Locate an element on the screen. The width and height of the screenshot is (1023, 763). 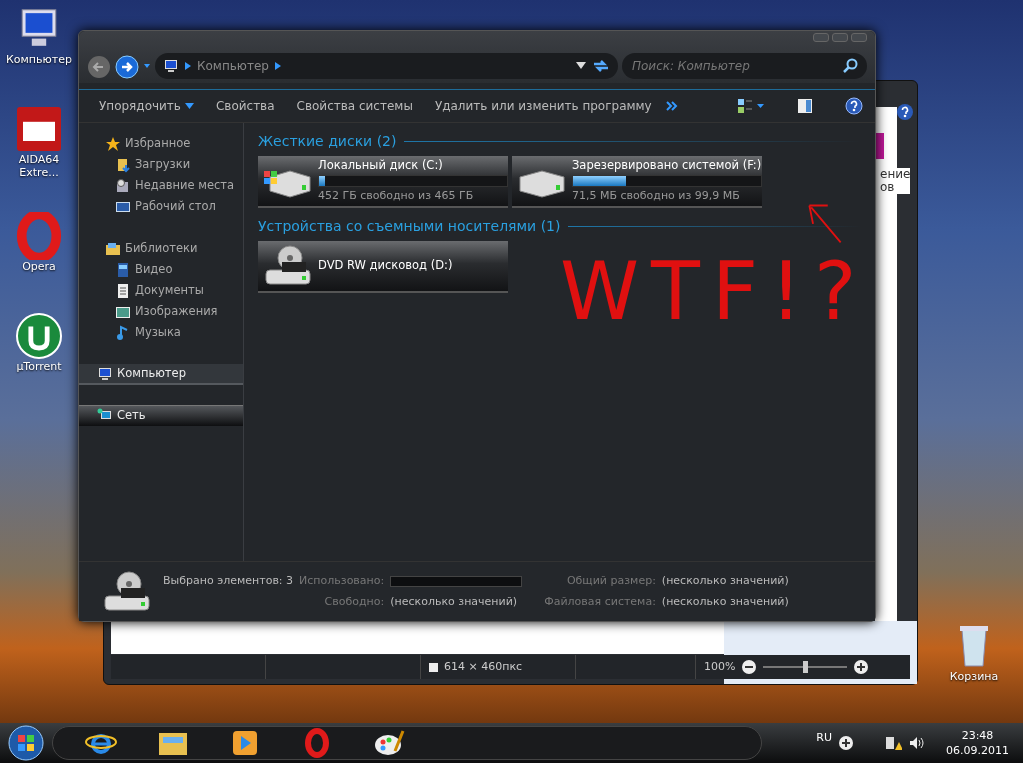
nav-item: Видео is located at coordinates (161, 269).